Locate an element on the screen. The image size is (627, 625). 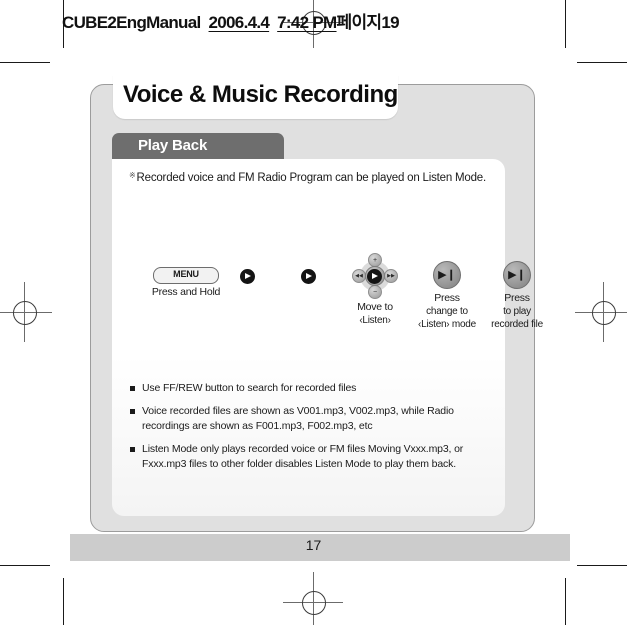
print-header: CUBE2EngManual 2006.4.4 7:42 PM페이지19 is located at coordinates (231, 20).